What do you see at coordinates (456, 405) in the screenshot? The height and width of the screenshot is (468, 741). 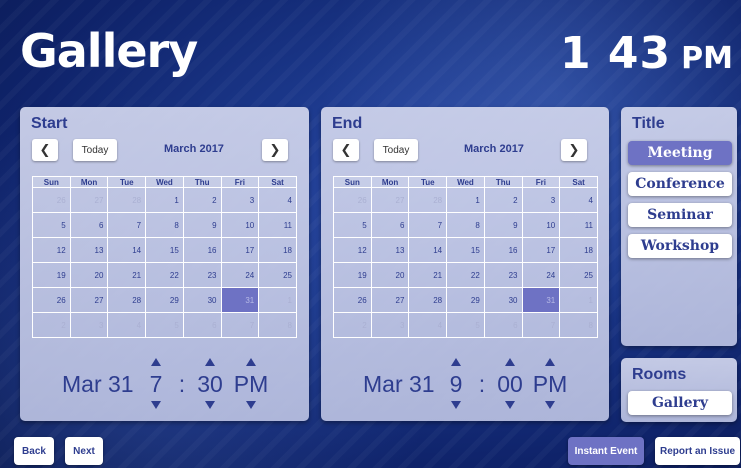 I see `end-hour-down-arrow-icon` at bounding box center [456, 405].